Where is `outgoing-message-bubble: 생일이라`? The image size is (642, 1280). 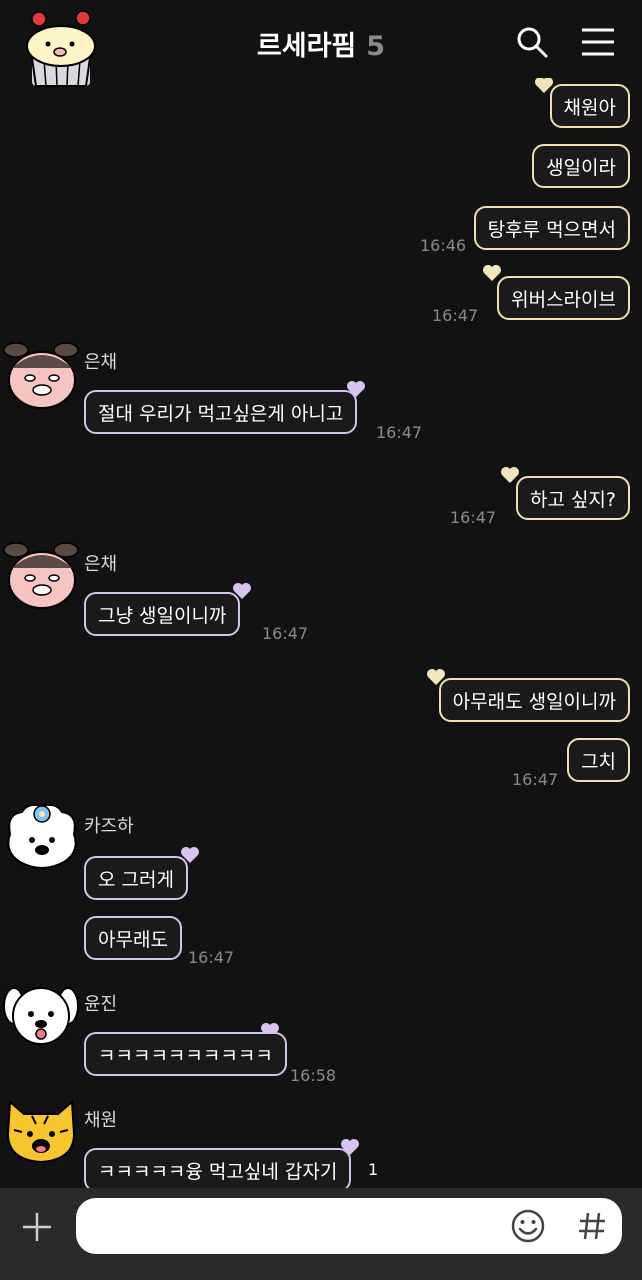
outgoing-message-bubble: 생일이라 is located at coordinates (581, 166).